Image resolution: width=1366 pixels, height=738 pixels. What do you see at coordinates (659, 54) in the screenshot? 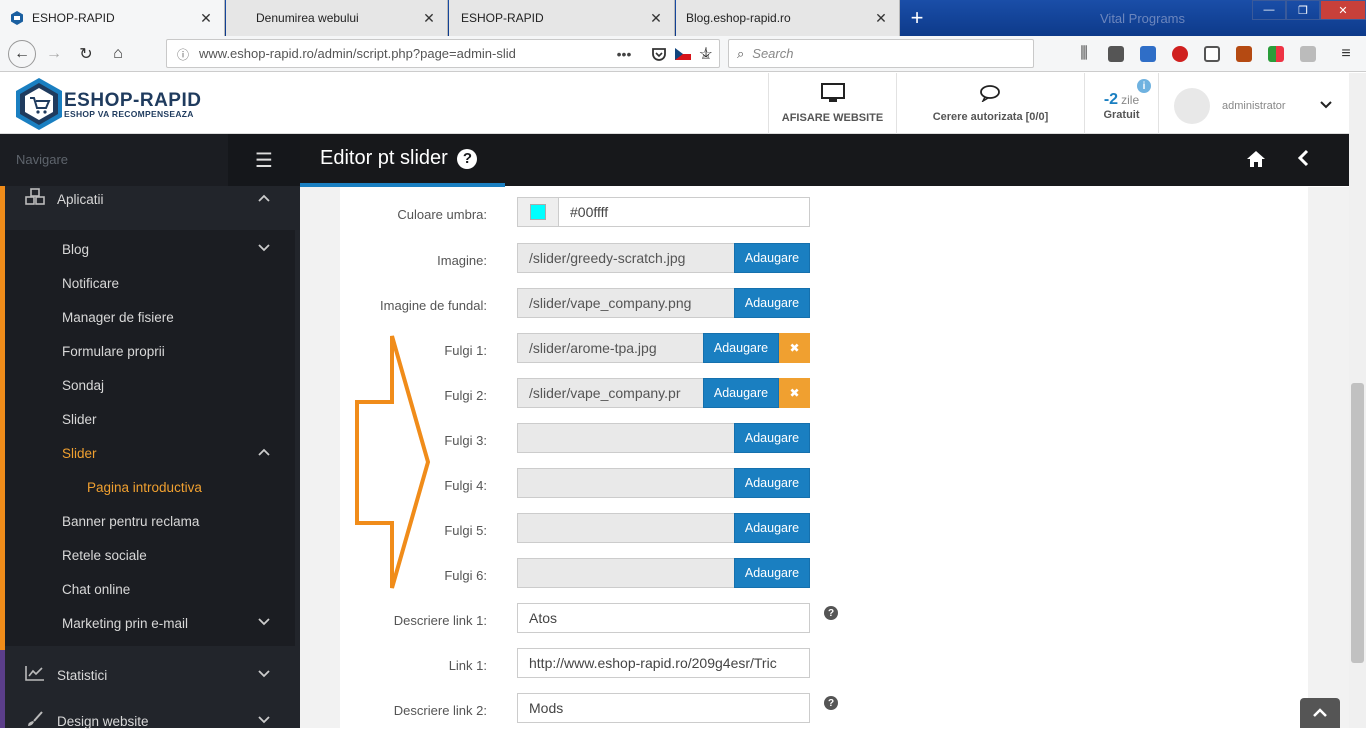
I see `pocket-icon` at bounding box center [659, 54].